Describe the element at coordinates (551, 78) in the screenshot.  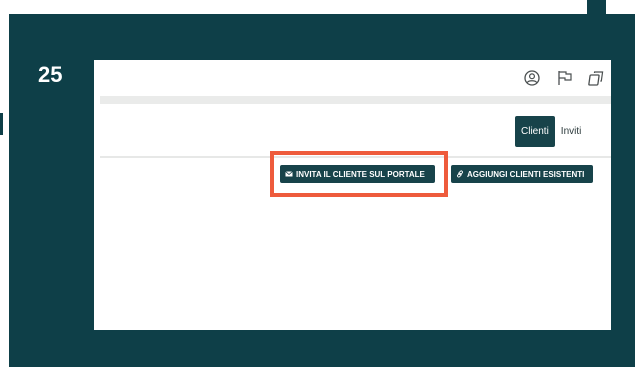
I see `header-icons` at that location.